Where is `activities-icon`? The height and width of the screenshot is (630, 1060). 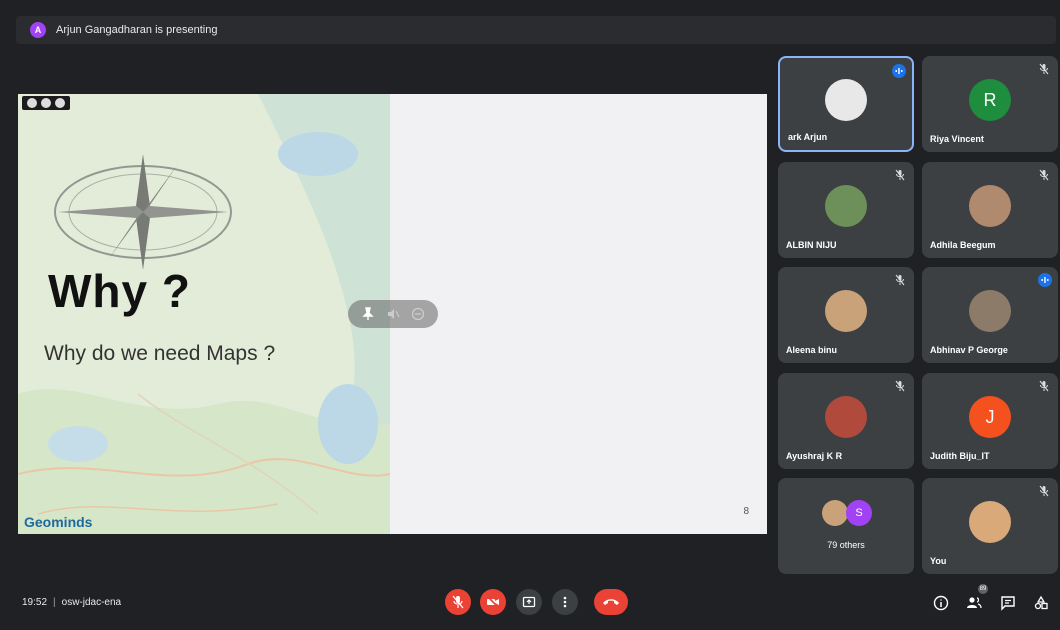 activities-icon is located at coordinates (1041, 603).